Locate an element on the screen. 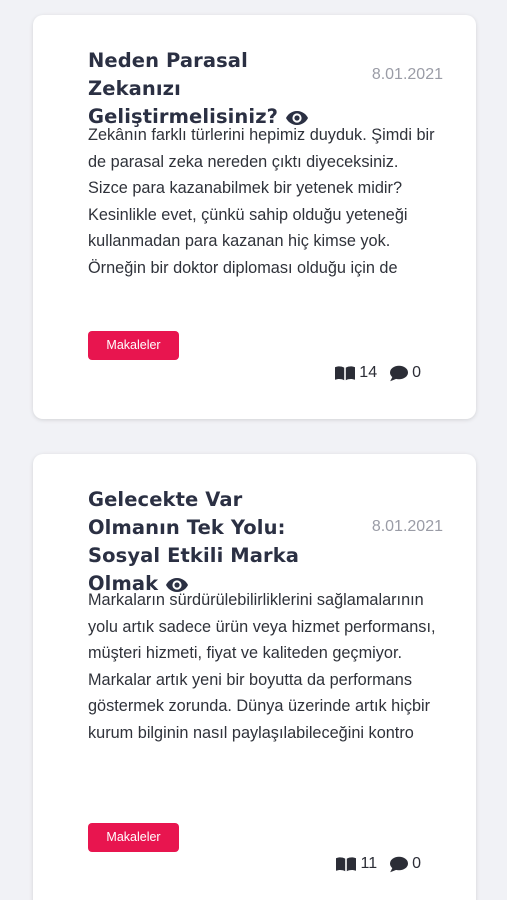  read-count: 11 is located at coordinates (356, 864).